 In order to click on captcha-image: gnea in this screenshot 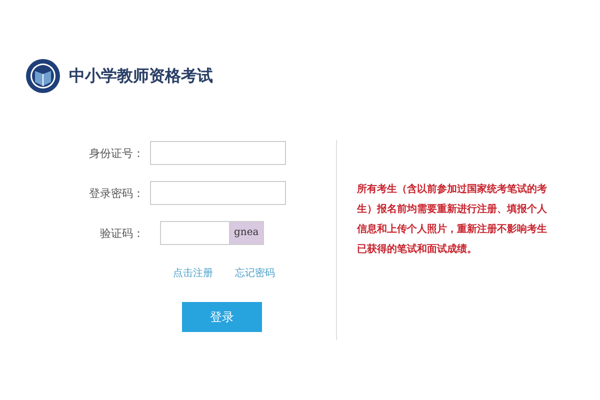, I will do `click(247, 233)`.